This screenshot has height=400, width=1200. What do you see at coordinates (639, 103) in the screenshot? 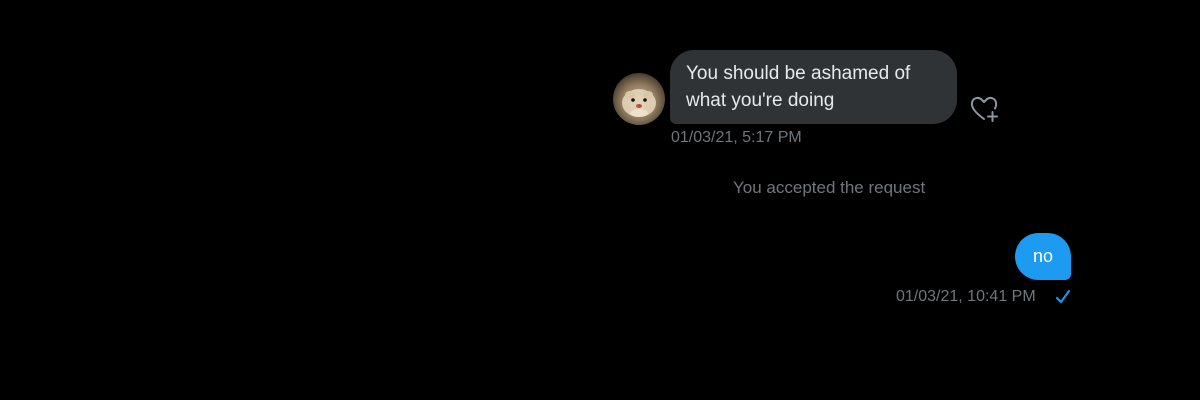
I see `hamster-avatar-icon` at bounding box center [639, 103].